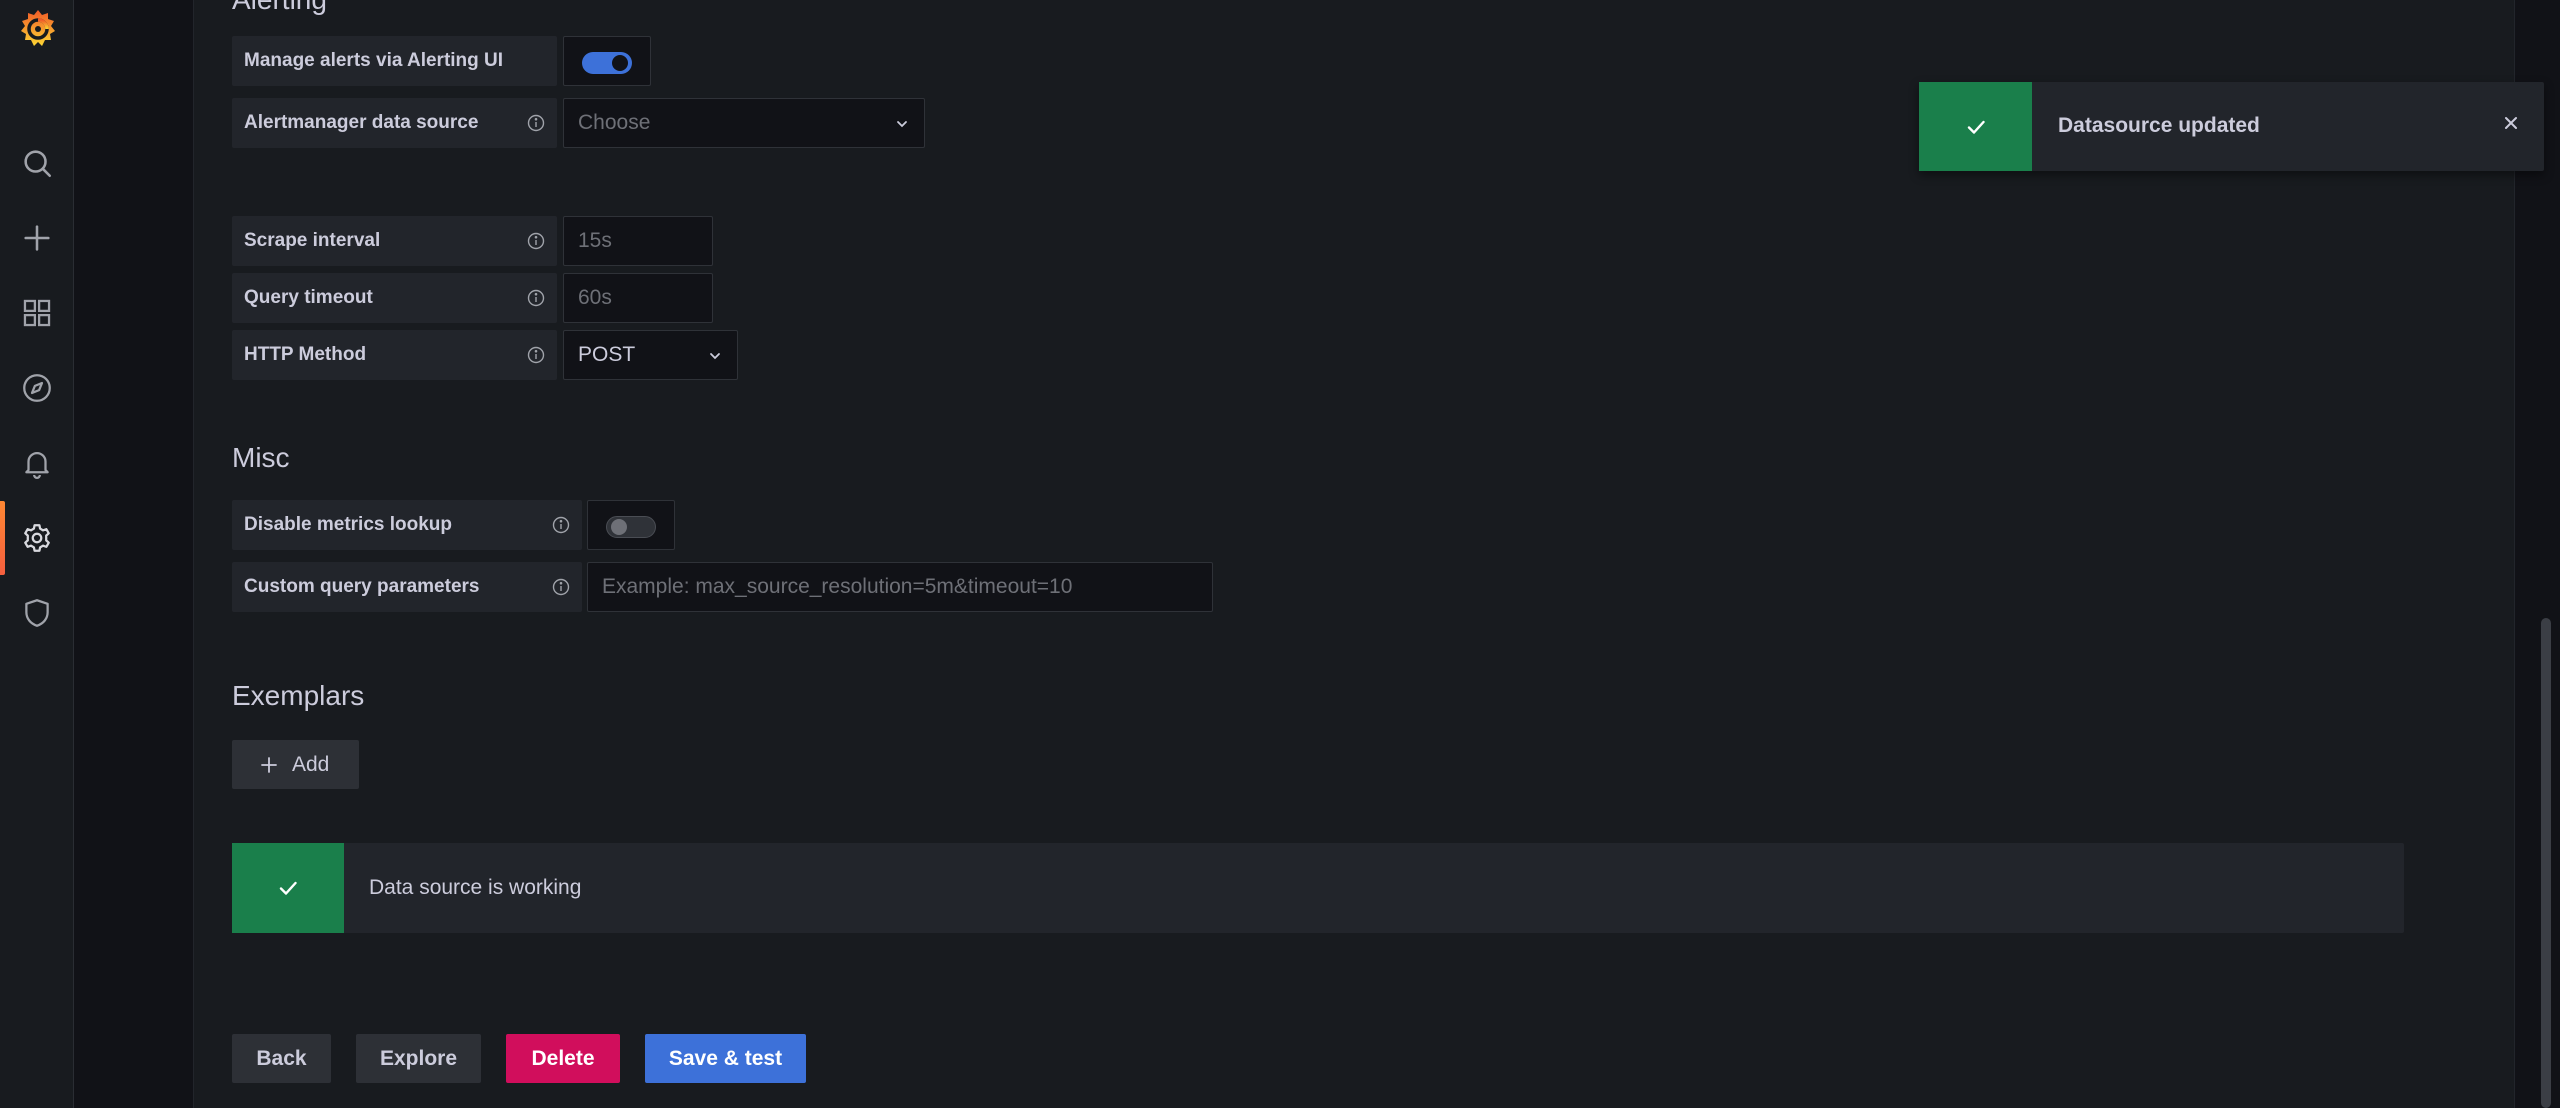 This screenshot has width=2560, height=1108. Describe the element at coordinates (1318, 888) in the screenshot. I see `status-alert: Data source is working` at that location.